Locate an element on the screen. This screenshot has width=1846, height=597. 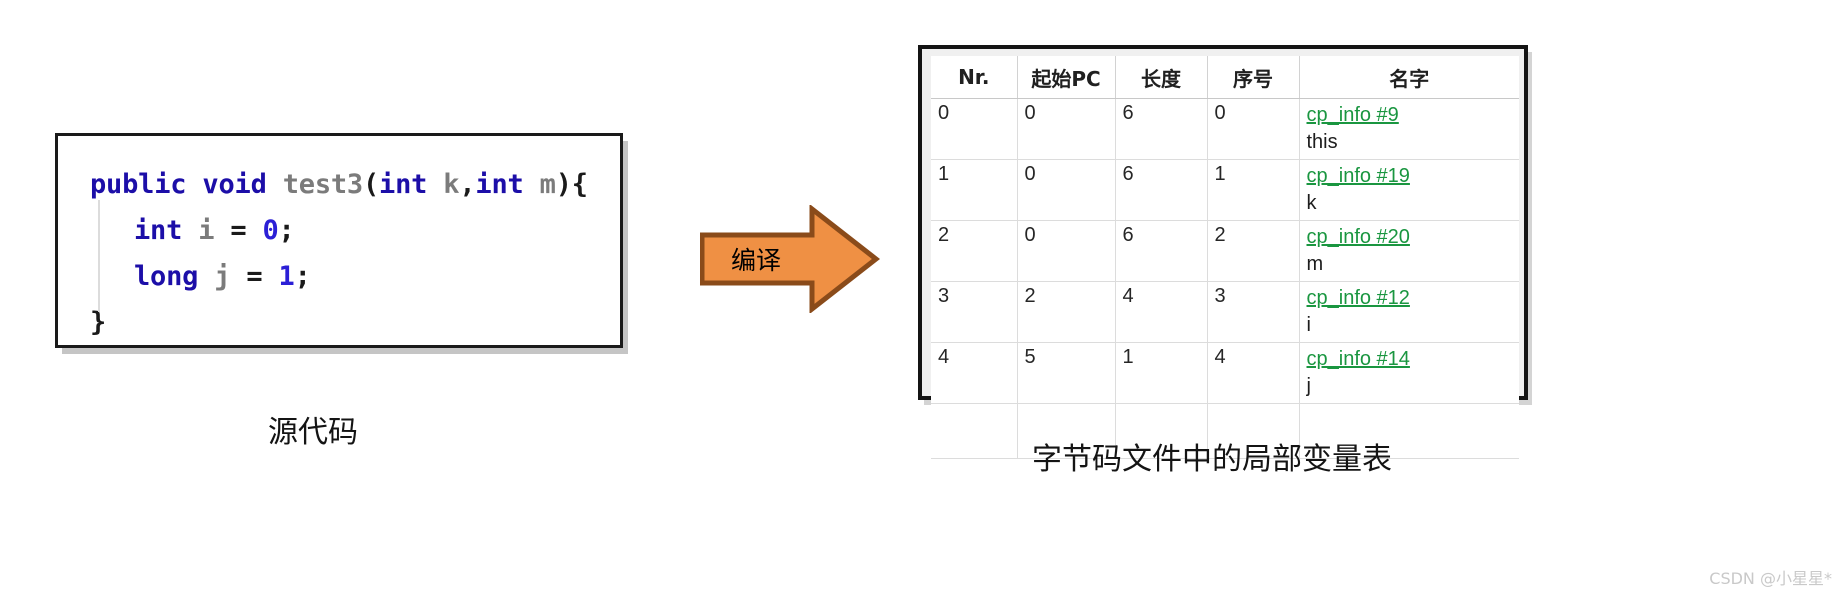
compile-arrow: 编译 is located at coordinates (790, 259).